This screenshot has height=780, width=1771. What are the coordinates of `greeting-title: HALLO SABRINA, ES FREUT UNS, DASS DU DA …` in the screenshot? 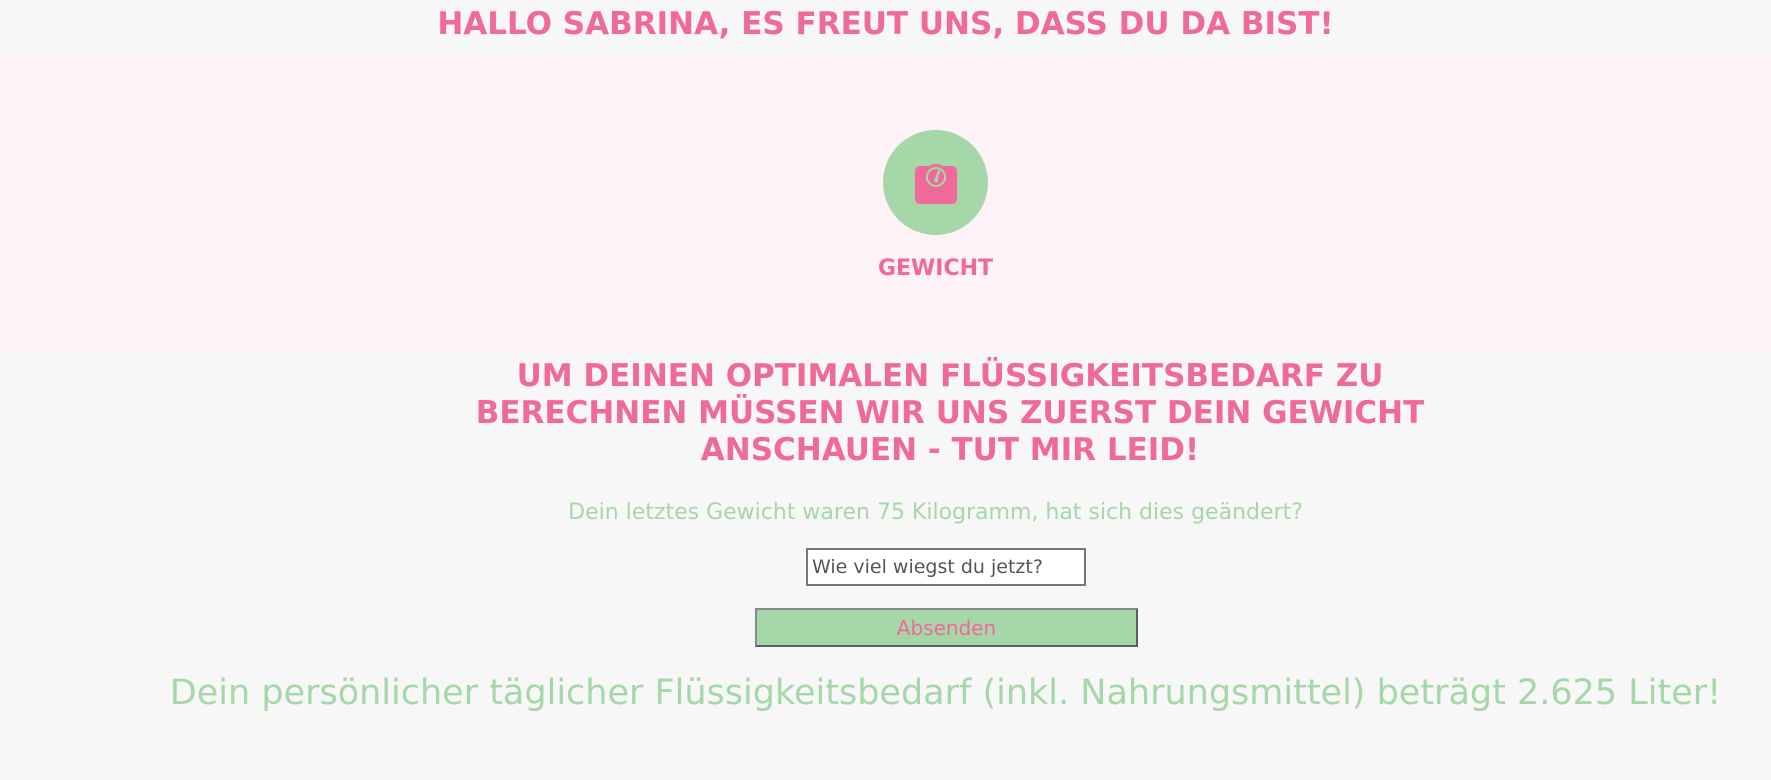 It's located at (885, 29).